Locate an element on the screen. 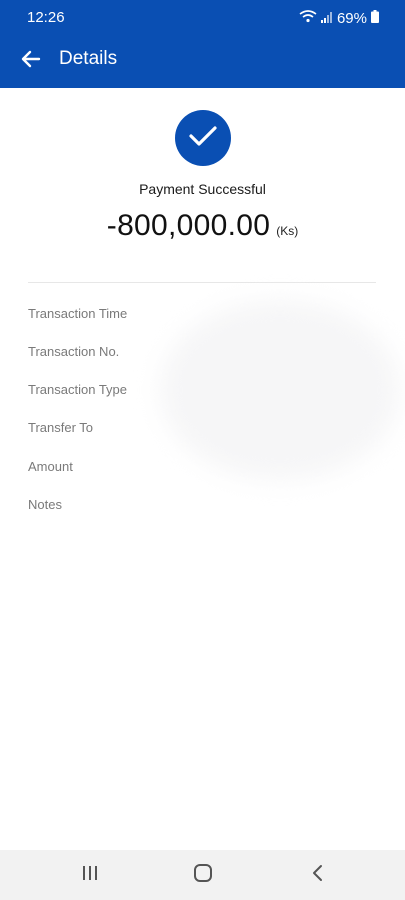 The image size is (405, 900). arrow-left-icon is located at coordinates (31, 61).